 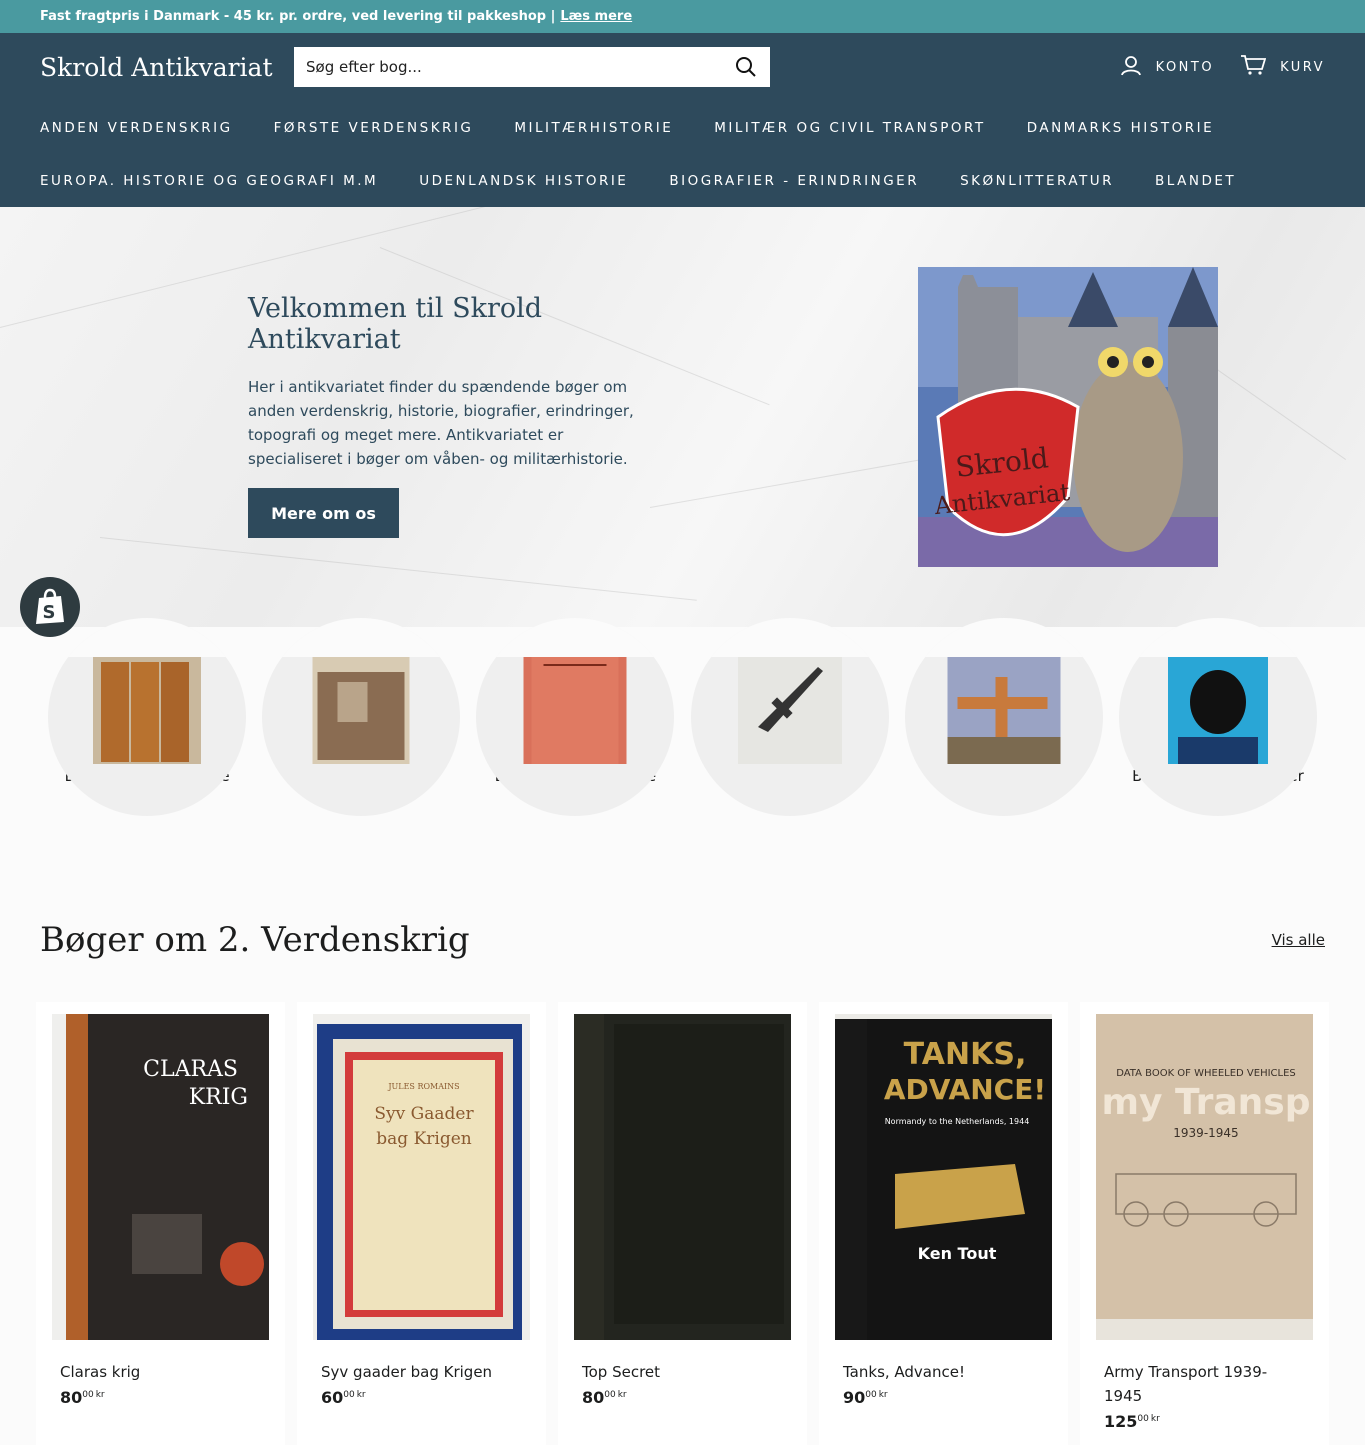 I want to click on nav-item: EUROPA. HISTORIE OG GEOGRAFI M.M, so click(x=209, y=181).